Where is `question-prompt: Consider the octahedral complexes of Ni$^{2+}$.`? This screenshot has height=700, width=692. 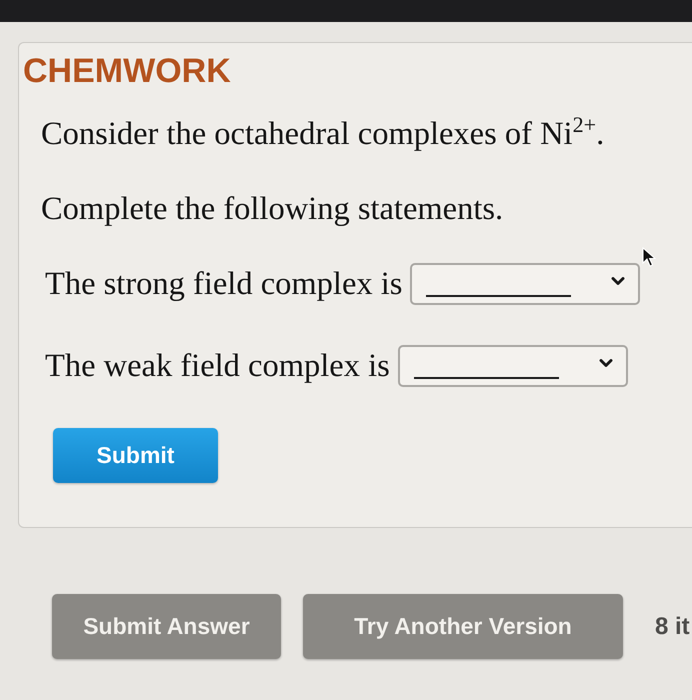
question-prompt: Consider the octahedral complexes of Ni$^{2+}$. is located at coordinates (322, 134).